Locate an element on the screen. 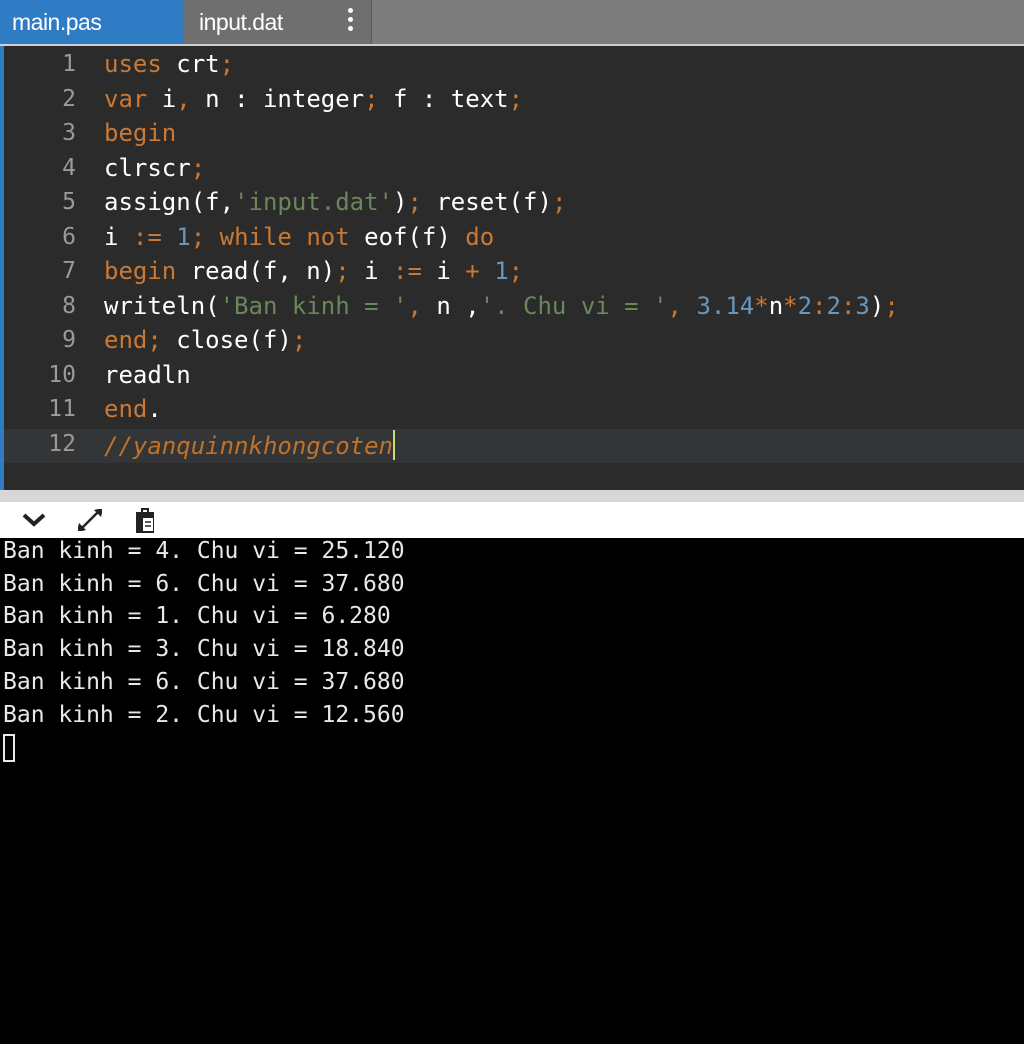 The image size is (1024, 1044). console-line: Ban kinh = 4. Chu vi = 25.120 is located at coordinates (204, 551).